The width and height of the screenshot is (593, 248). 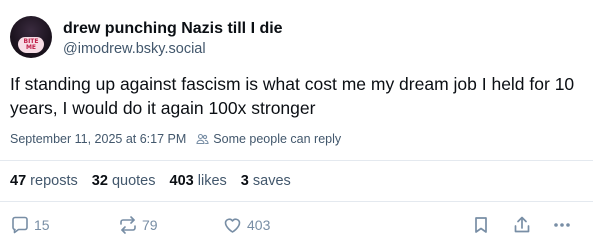 I want to click on share-icon, so click(x=522, y=225).